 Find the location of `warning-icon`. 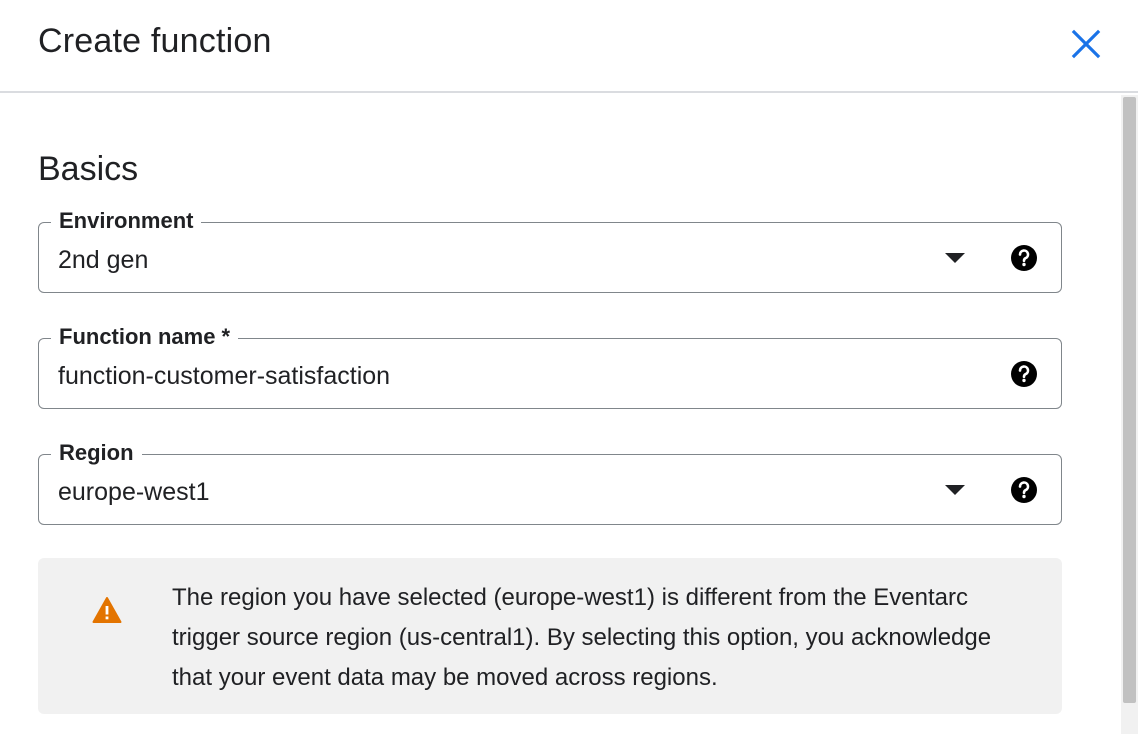

warning-icon is located at coordinates (107, 610).